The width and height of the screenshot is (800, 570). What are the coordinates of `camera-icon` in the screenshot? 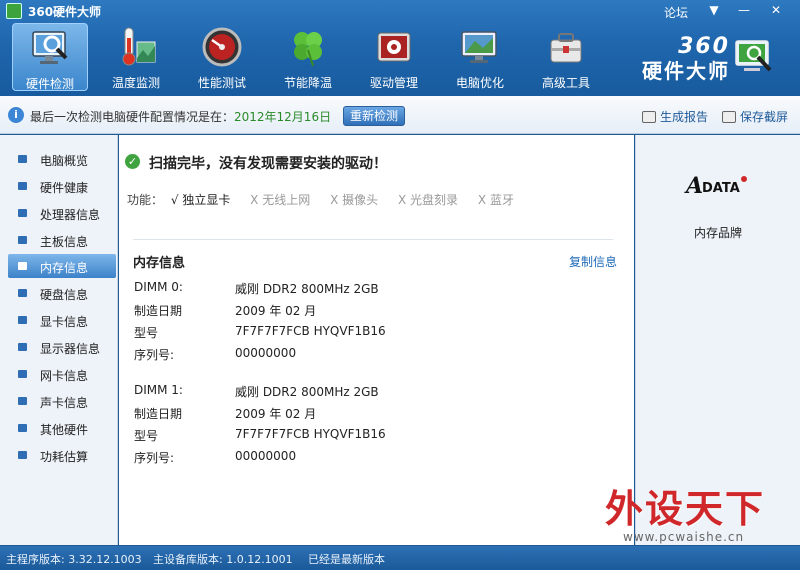 It's located at (729, 117).